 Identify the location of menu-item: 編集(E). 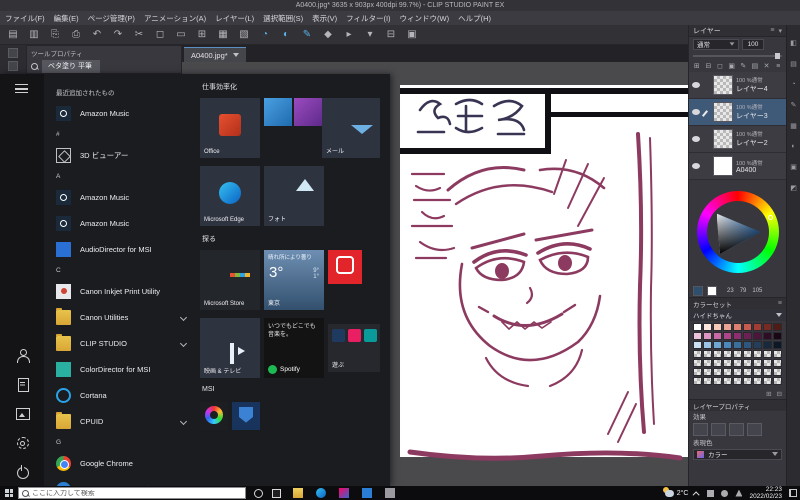
(66, 18).